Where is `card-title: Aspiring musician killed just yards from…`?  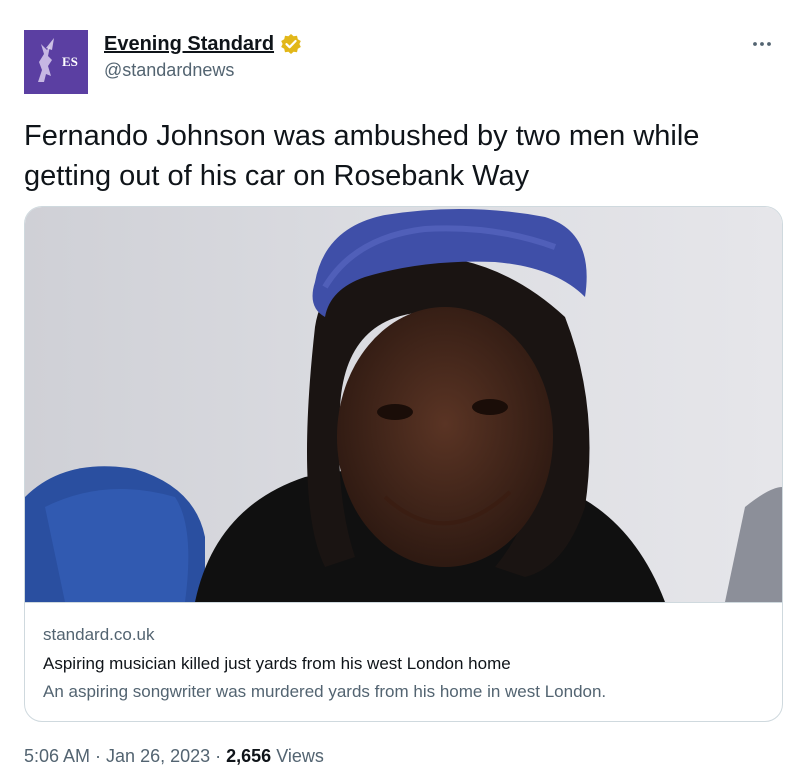 card-title: Aspiring musician killed just yards from… is located at coordinates (277, 663).